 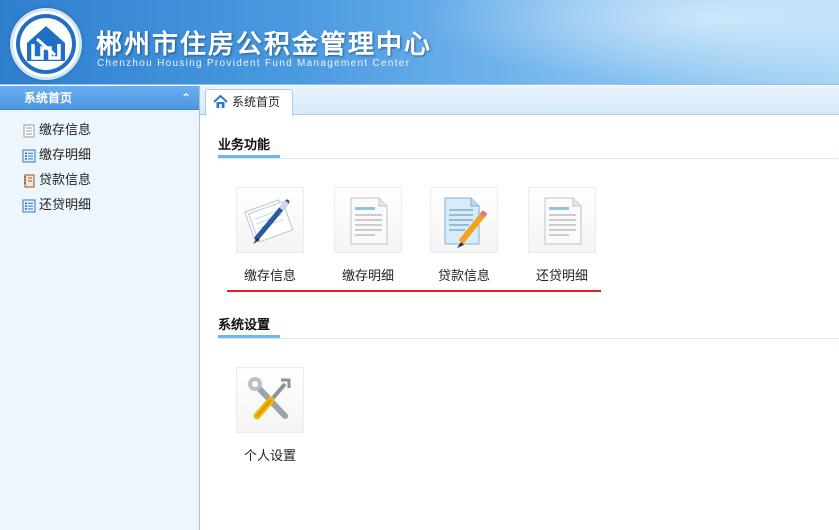 I want to click on notebook-icon, so click(x=29, y=180).